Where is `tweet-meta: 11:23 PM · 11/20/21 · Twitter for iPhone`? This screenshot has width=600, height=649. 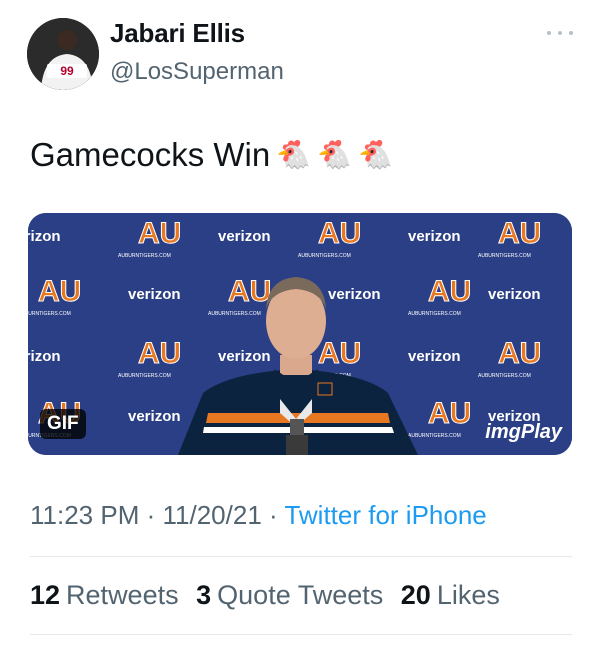 tweet-meta: 11:23 PM · 11/20/21 · Twitter for iPhone is located at coordinates (258, 515).